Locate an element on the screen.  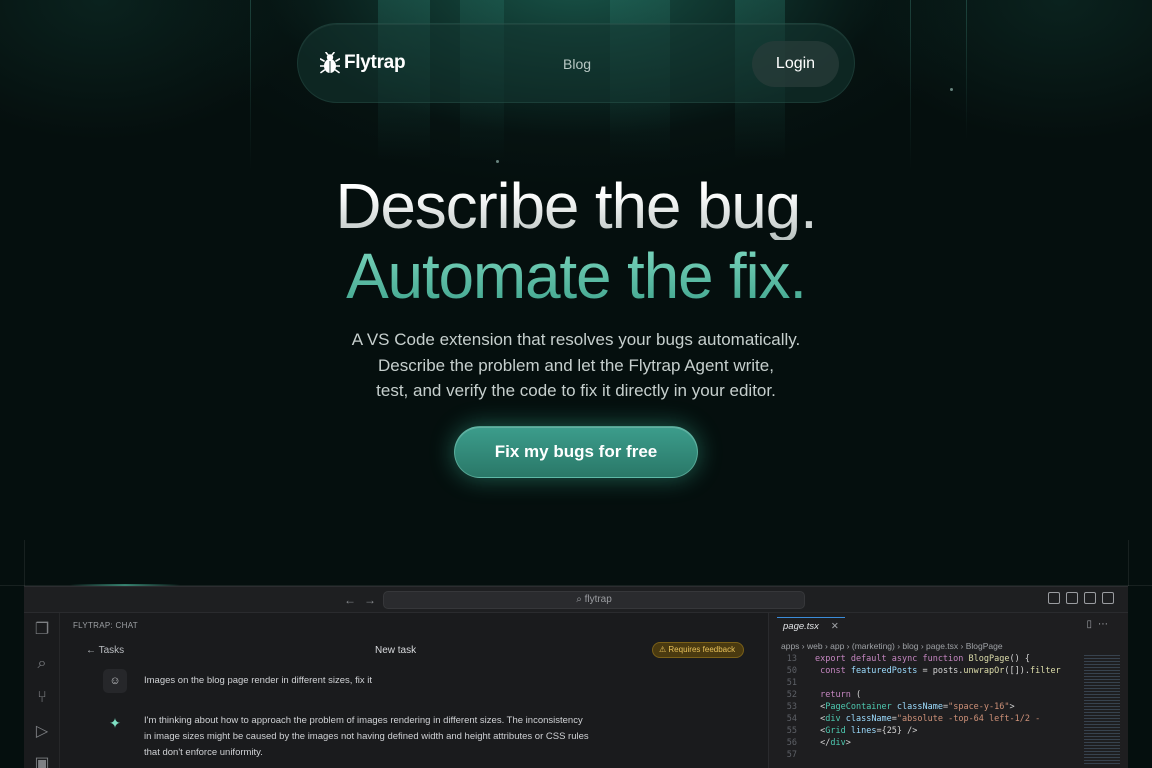
bug-icon is located at coordinates (330, 63).